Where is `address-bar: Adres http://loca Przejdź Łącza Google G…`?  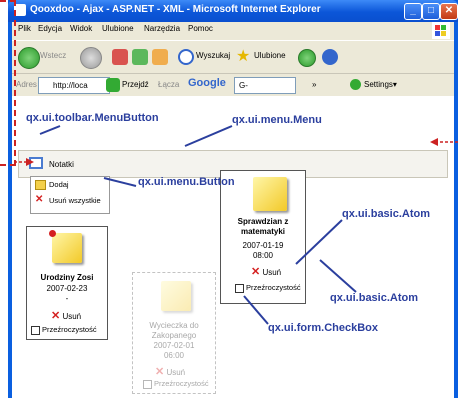 address-bar: Adres http://loca Przejdź Łącza Google G… is located at coordinates (233, 84).